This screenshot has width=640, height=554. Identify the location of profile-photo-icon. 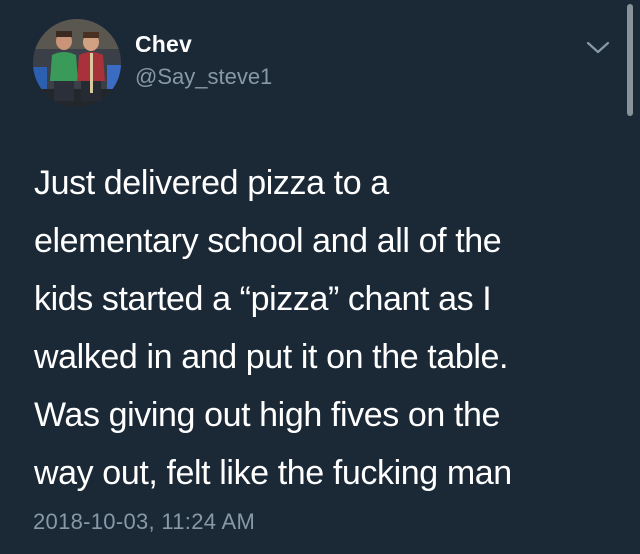
(77, 63).